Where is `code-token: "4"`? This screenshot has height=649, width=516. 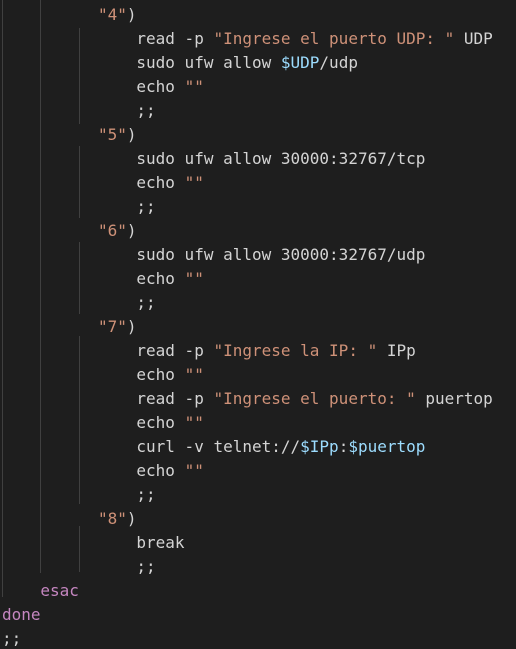
code-token: "4" is located at coordinates (112, 14).